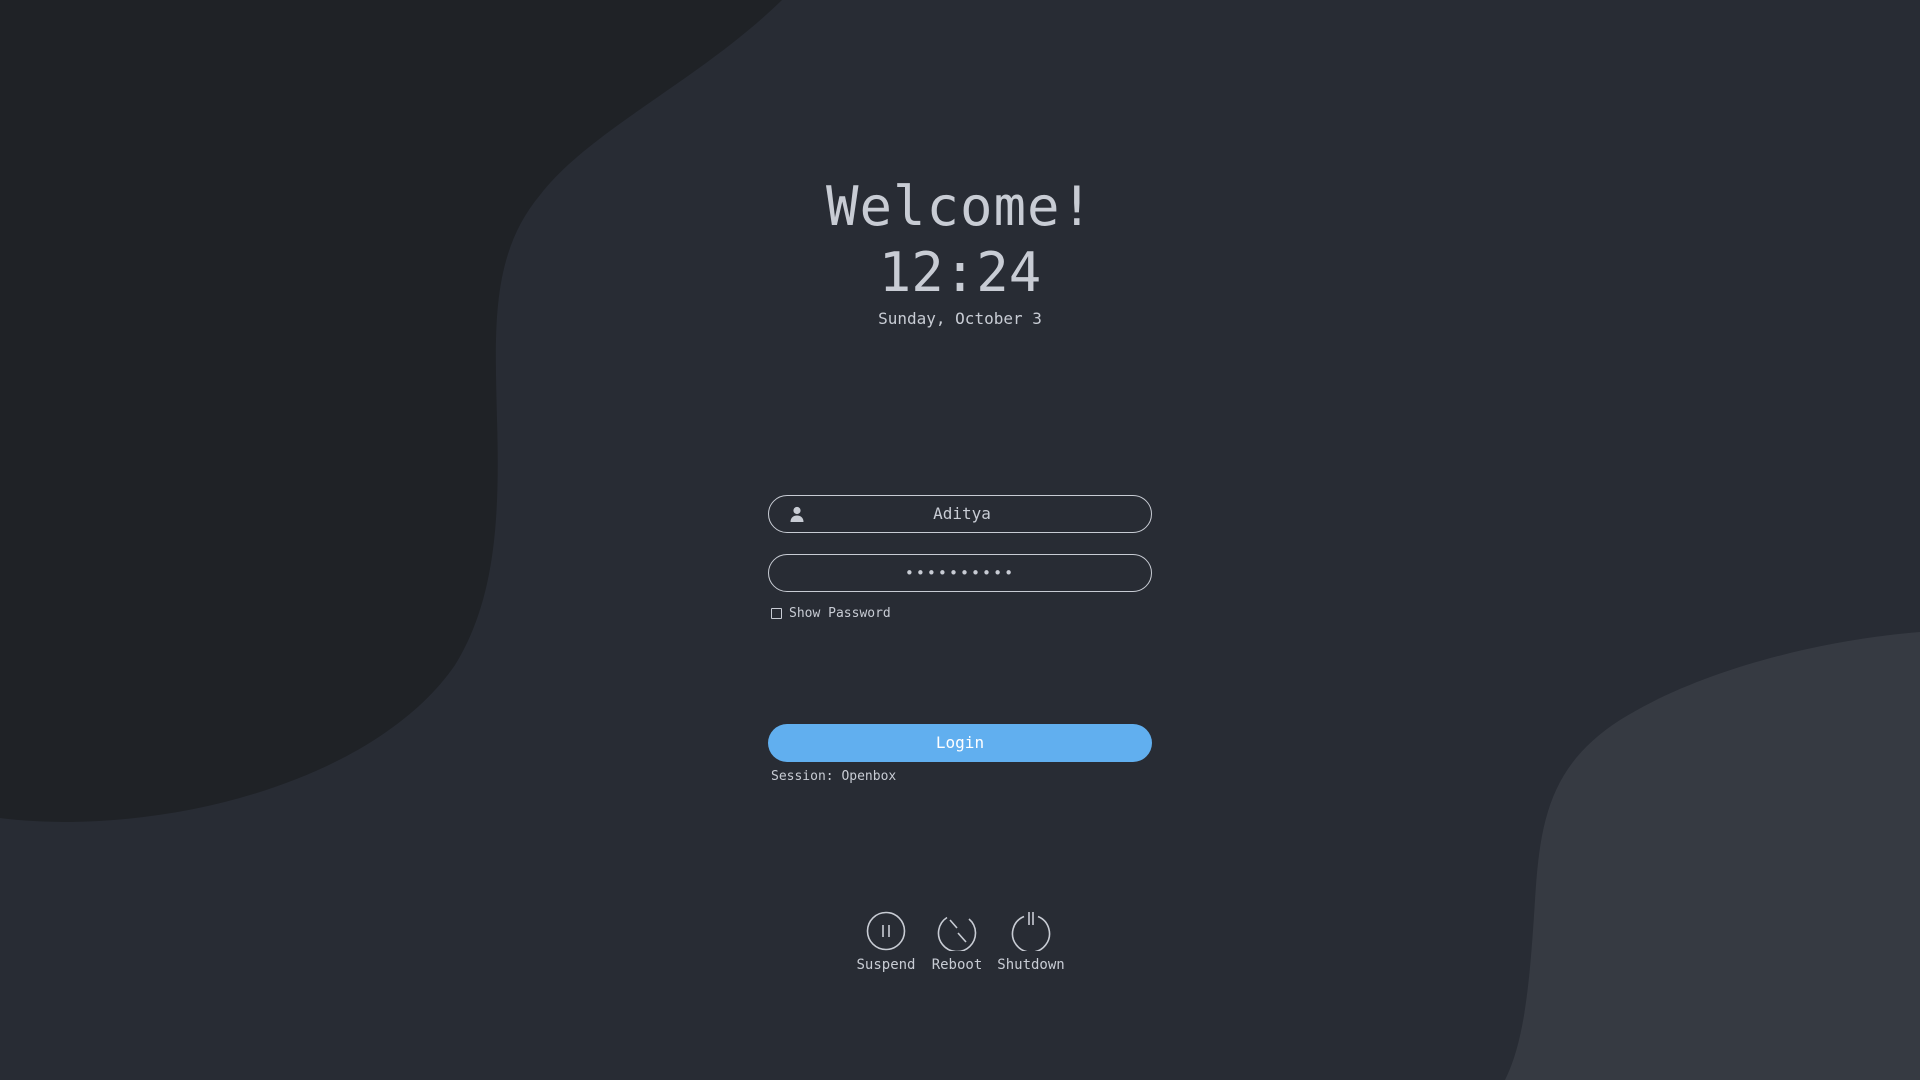 This screenshot has height=1080, width=1920. I want to click on session-selector: Session: Openbox, so click(833, 777).